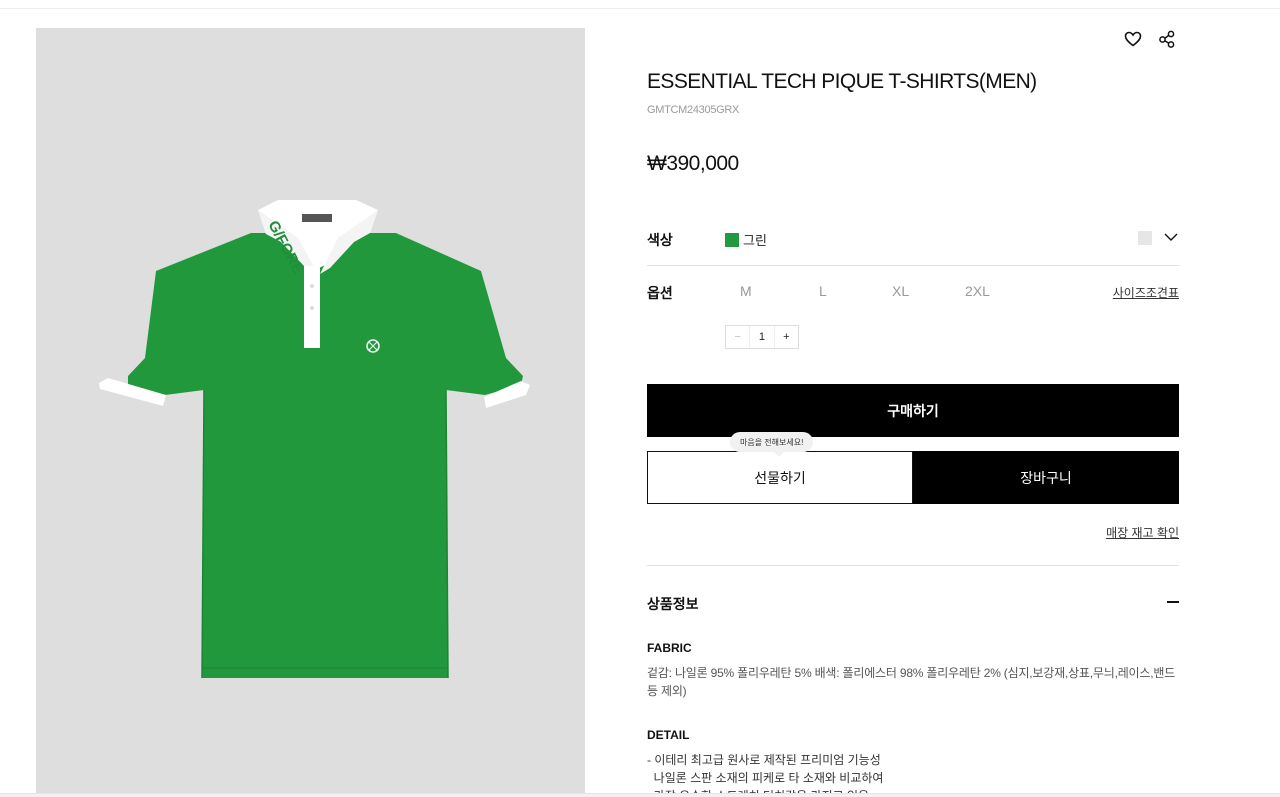 The width and height of the screenshot is (1280, 797). Describe the element at coordinates (780, 477) in the screenshot. I see `gift-button: 선물하기` at that location.